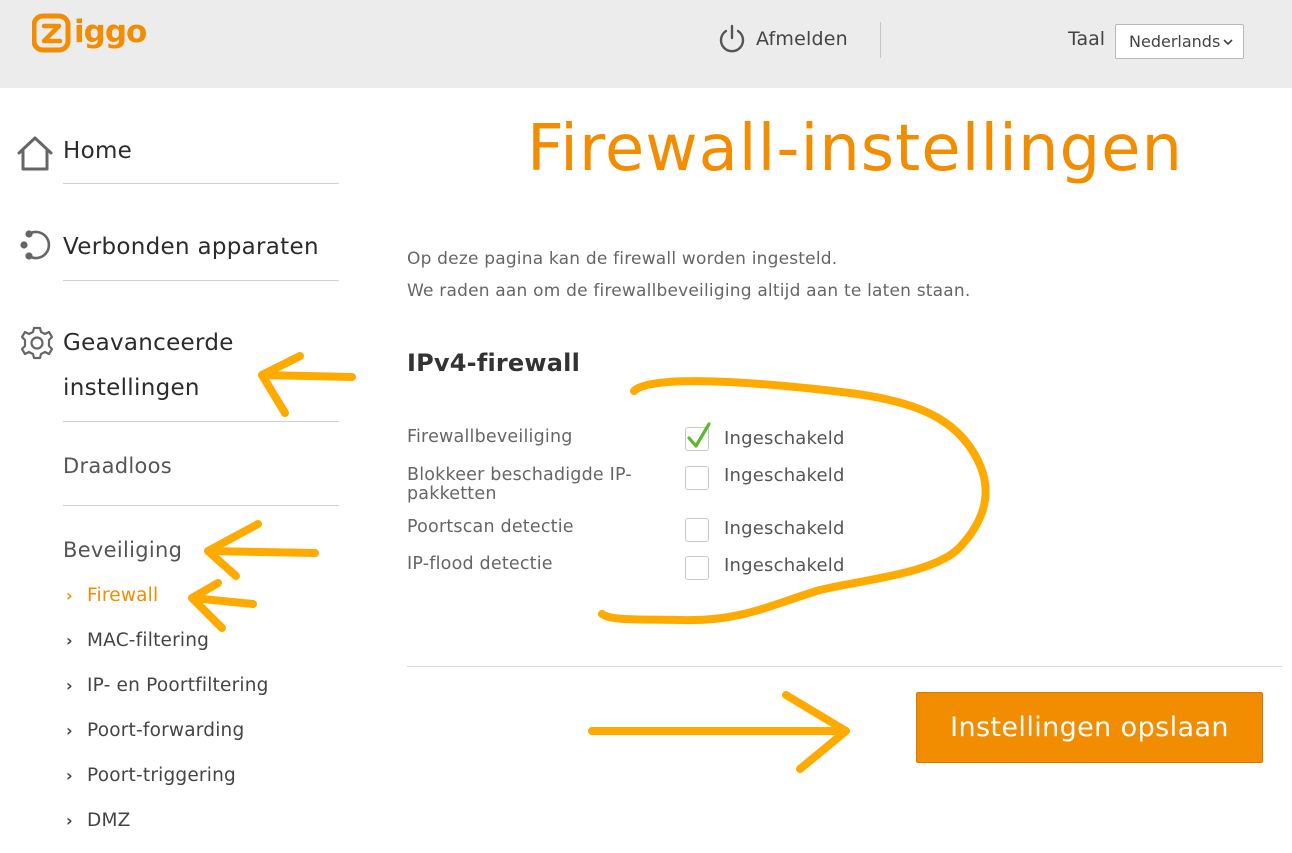 Image resolution: width=1292 pixels, height=853 pixels. I want to click on sidebar-subitem-label: MAC-filtering, so click(148, 640).